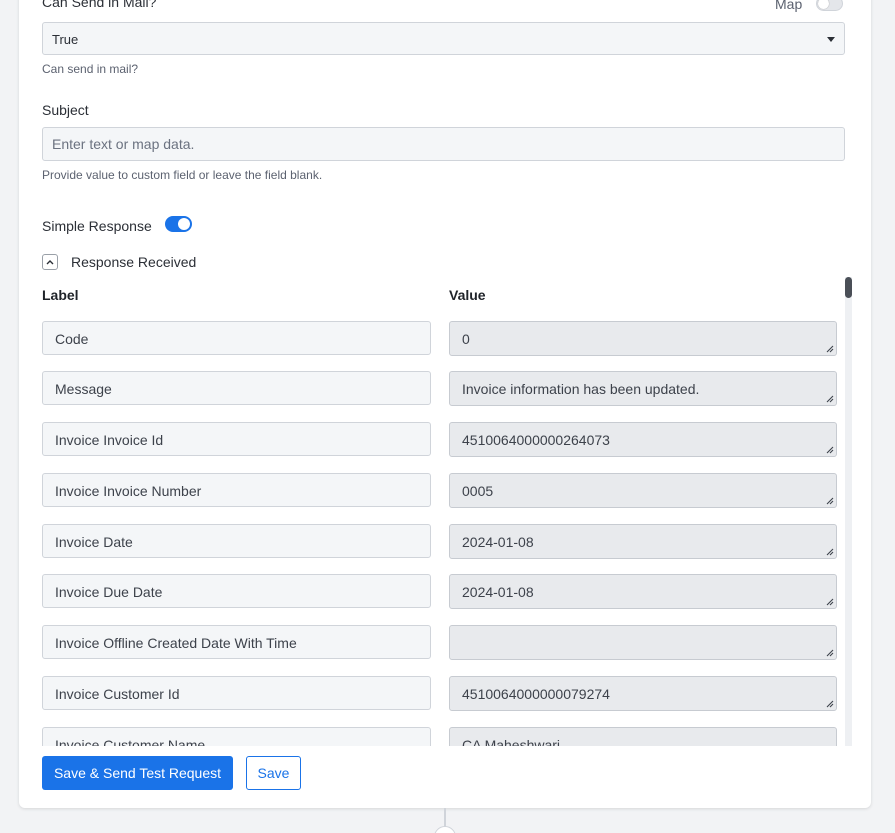  Describe the element at coordinates (109, 592) in the screenshot. I see `response-label-text: Invoice Due Date` at that location.